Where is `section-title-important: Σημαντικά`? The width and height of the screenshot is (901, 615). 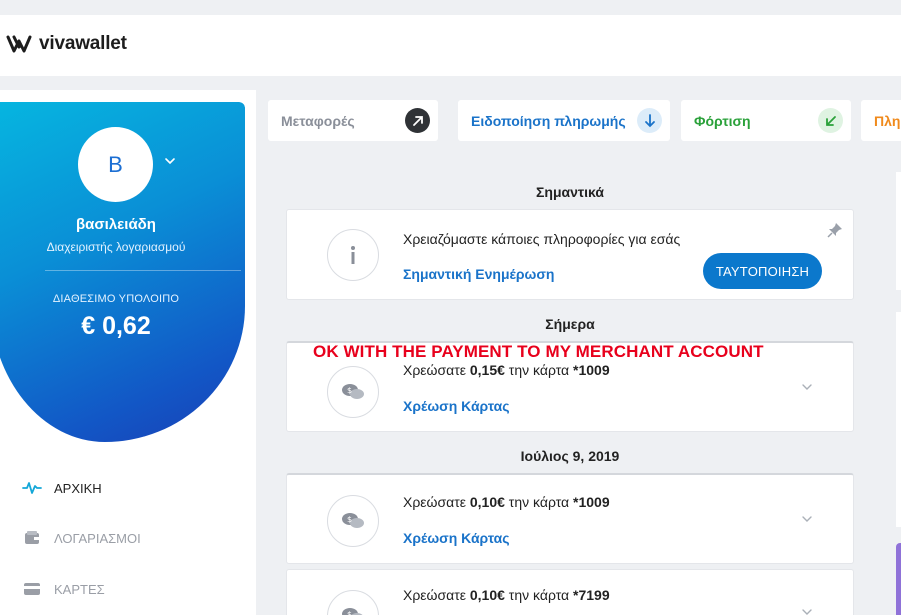
section-title-important: Σημαντικά is located at coordinates (570, 192).